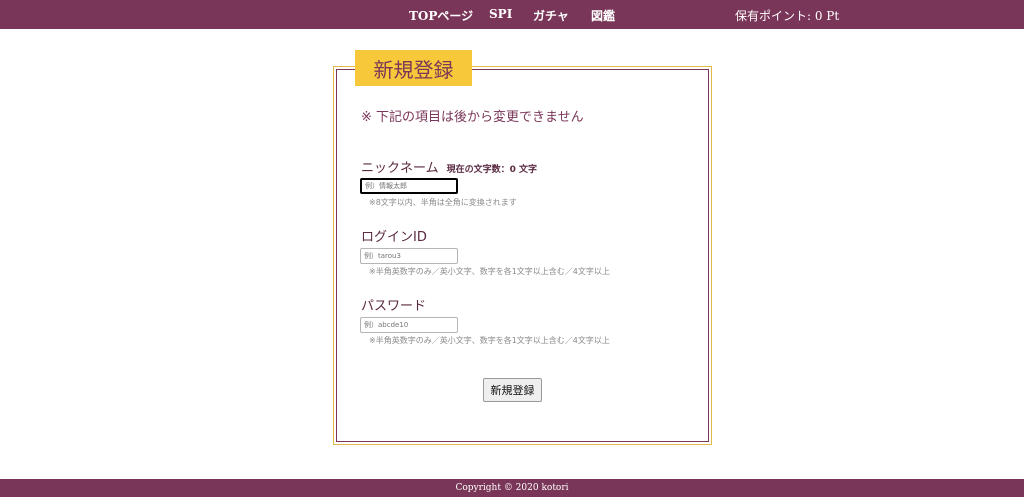 The height and width of the screenshot is (497, 1024). What do you see at coordinates (472, 117) in the screenshot?
I see `immutable-notice: ※ 下記の項目は後から変更できません` at bounding box center [472, 117].